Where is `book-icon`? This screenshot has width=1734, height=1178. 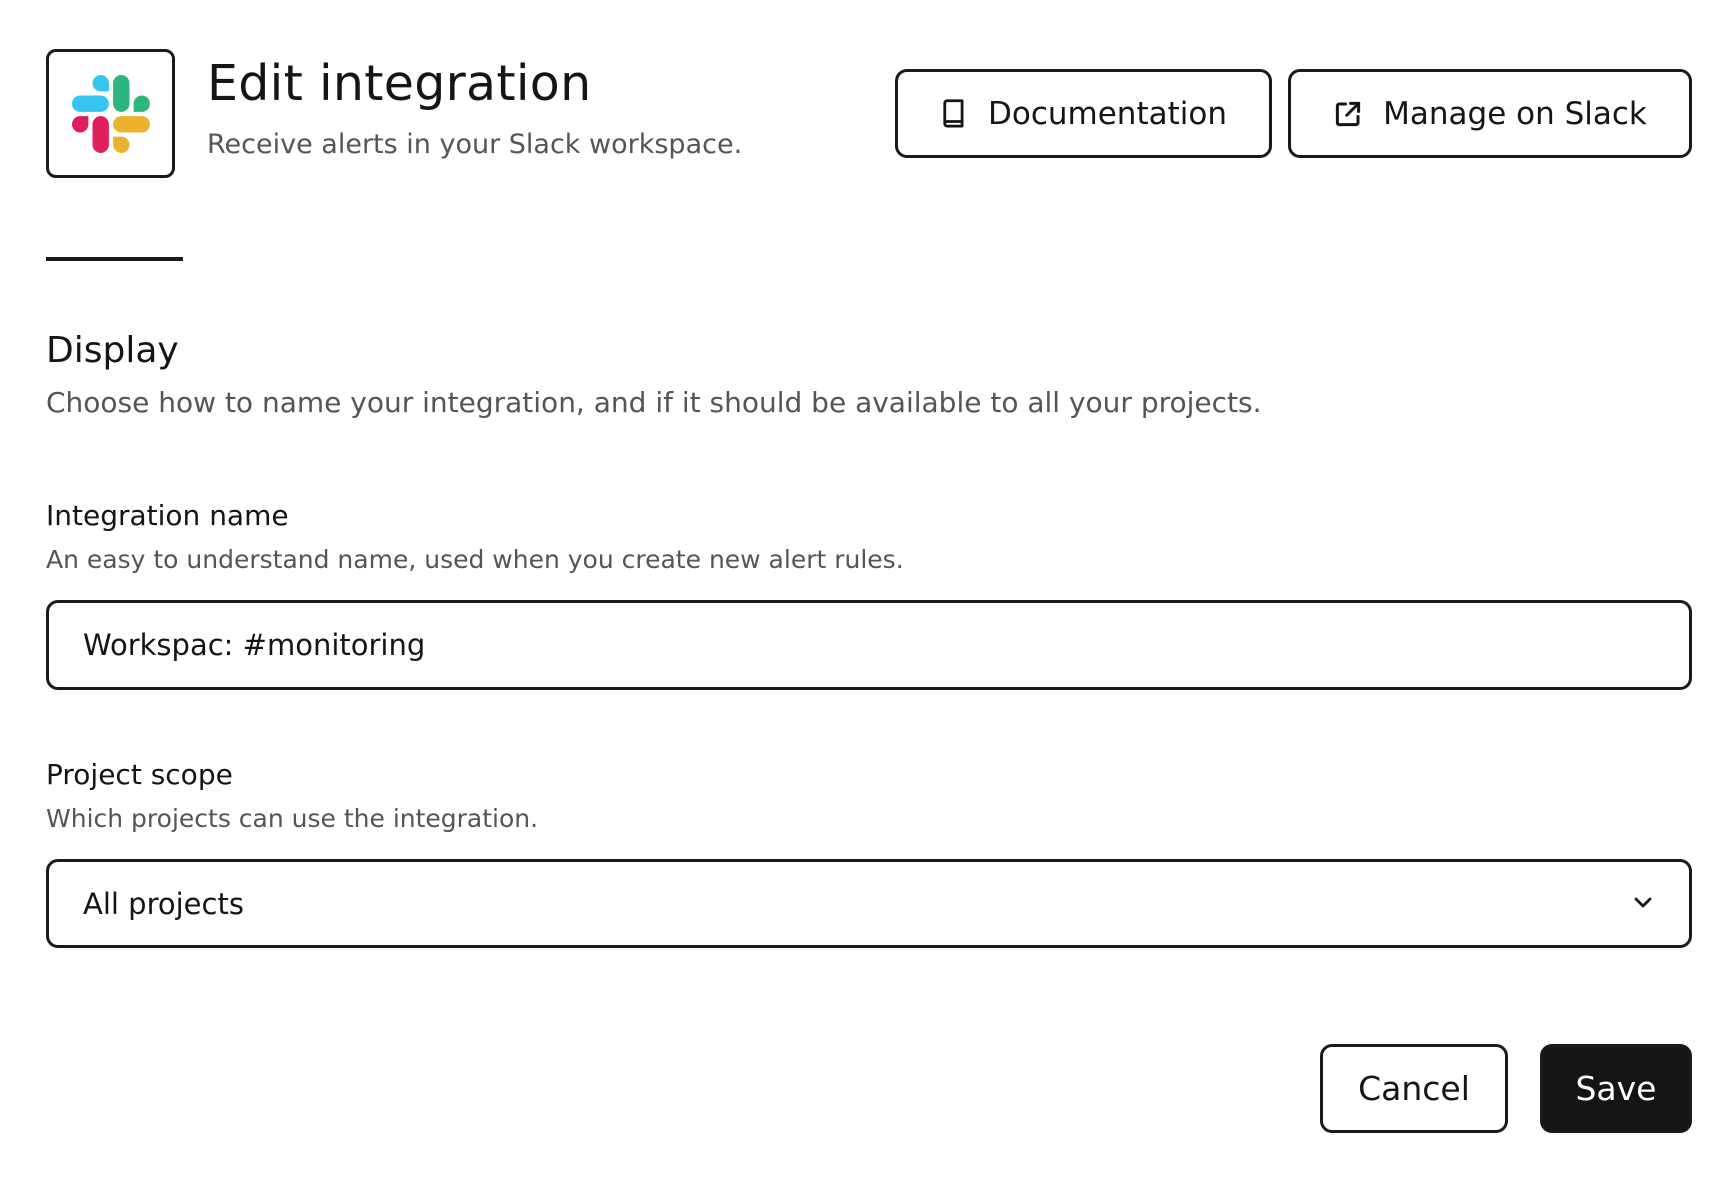 book-icon is located at coordinates (954, 113).